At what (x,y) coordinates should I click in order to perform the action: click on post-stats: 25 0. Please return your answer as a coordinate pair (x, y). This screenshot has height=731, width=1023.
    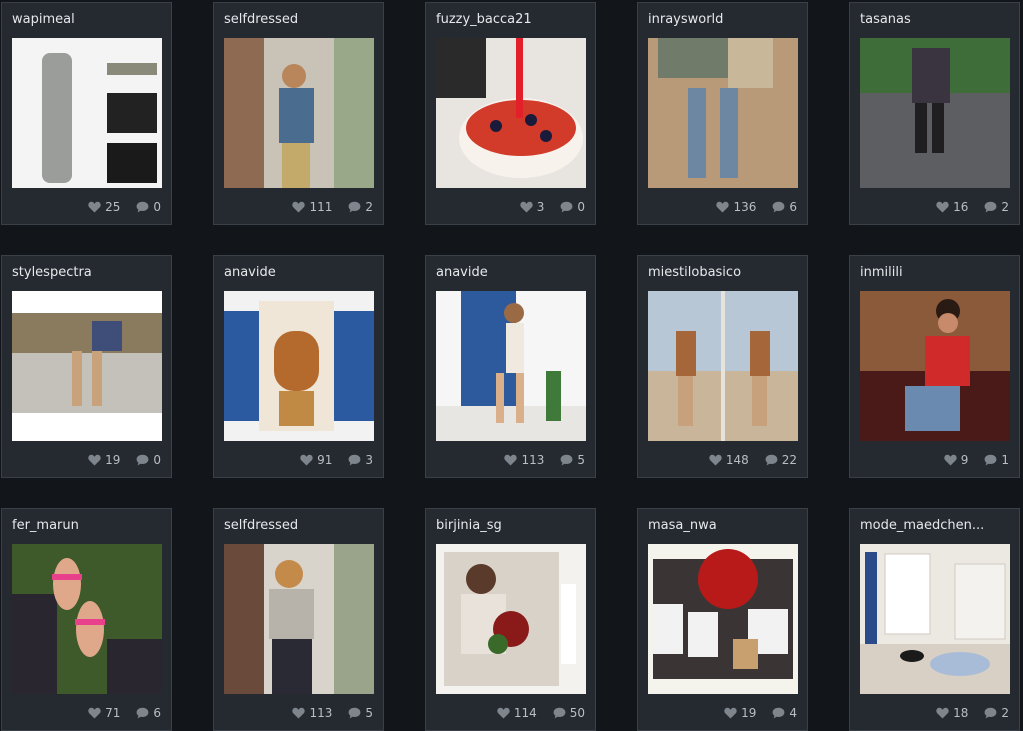
    Looking at the image, I should click on (124, 207).